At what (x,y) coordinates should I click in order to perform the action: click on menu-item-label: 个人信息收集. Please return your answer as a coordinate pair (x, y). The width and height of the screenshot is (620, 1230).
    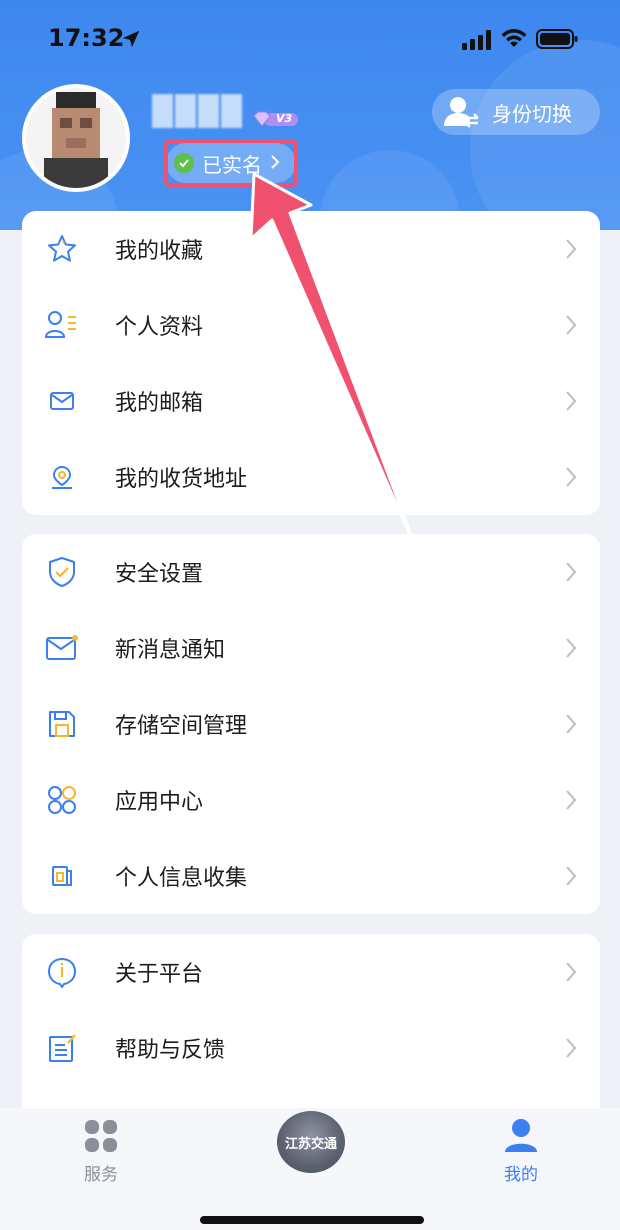
    Looking at the image, I should click on (181, 878).